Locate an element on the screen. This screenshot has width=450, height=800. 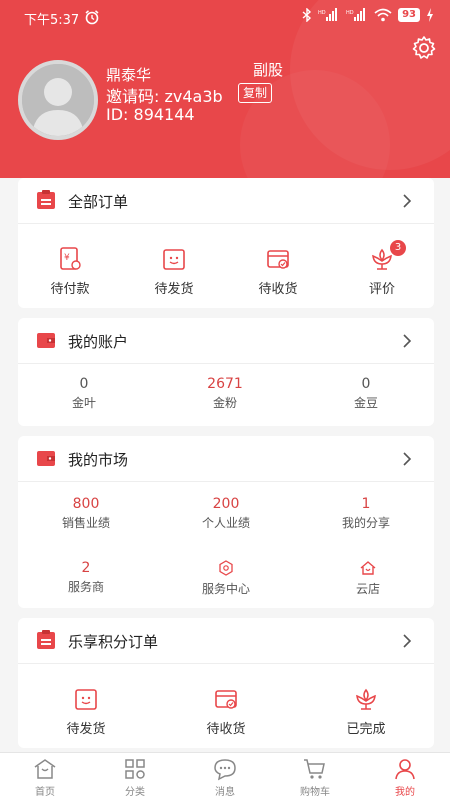
alarm-icon is located at coordinates (92, 17).